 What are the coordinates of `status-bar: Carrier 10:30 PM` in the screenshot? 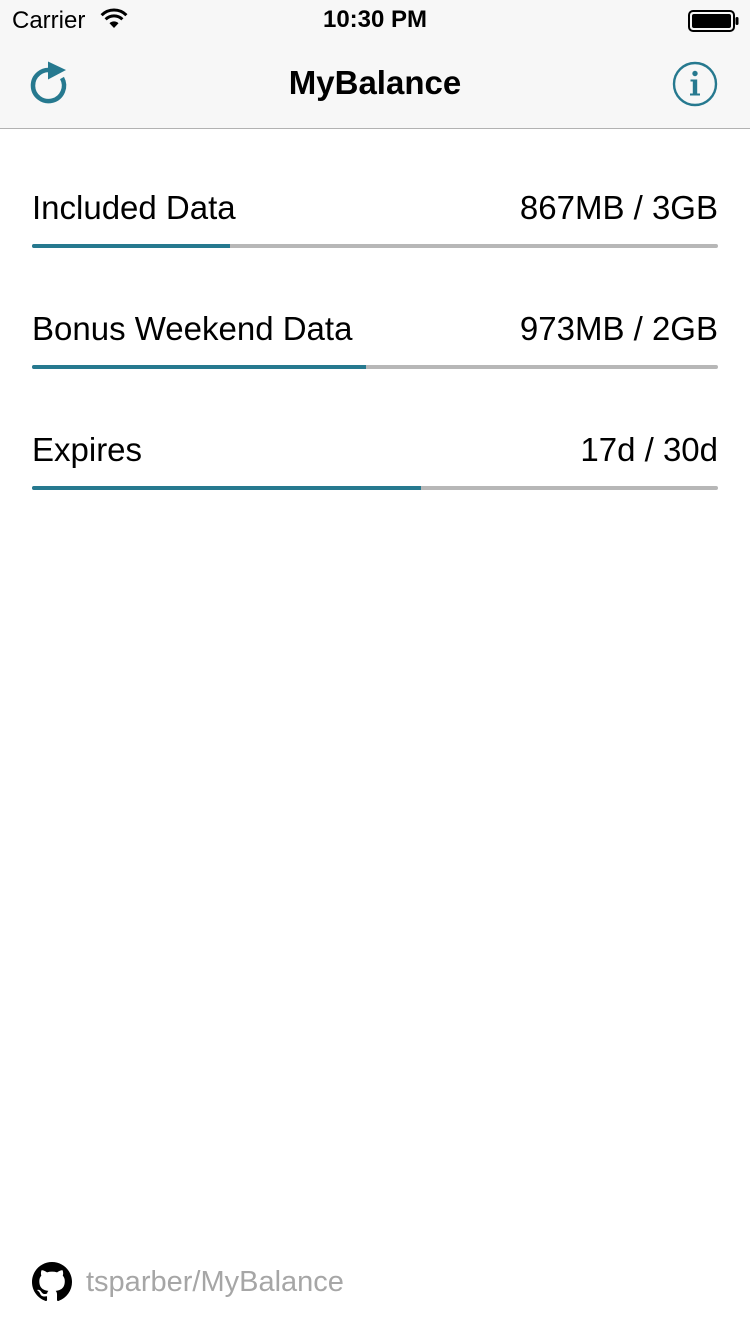 It's located at (375, 20).